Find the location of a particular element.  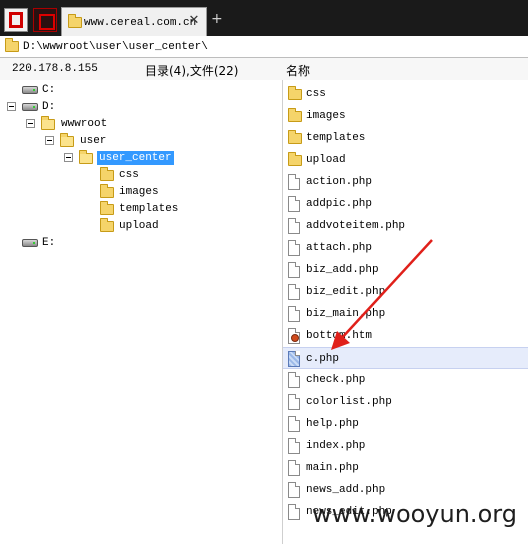

tree-folder-wwwroot: wwwroot is located at coordinates (75, 124).